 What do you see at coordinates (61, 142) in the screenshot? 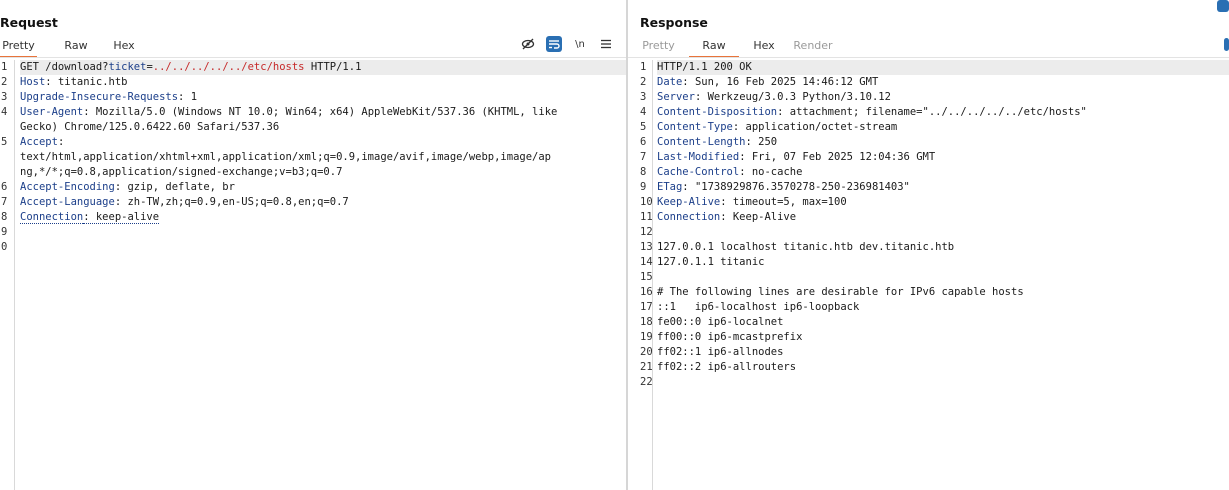
I see `code-text: :` at bounding box center [61, 142].